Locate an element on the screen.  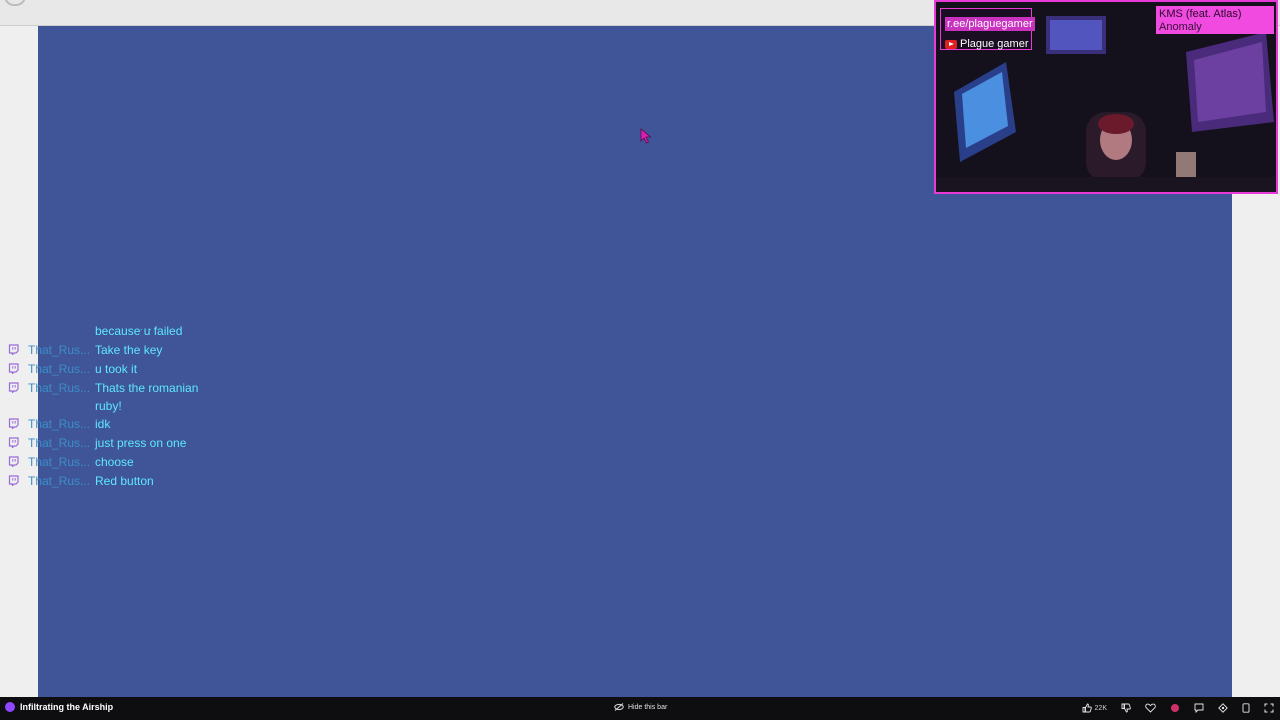
record-dot-icon is located at coordinates (1175, 708).